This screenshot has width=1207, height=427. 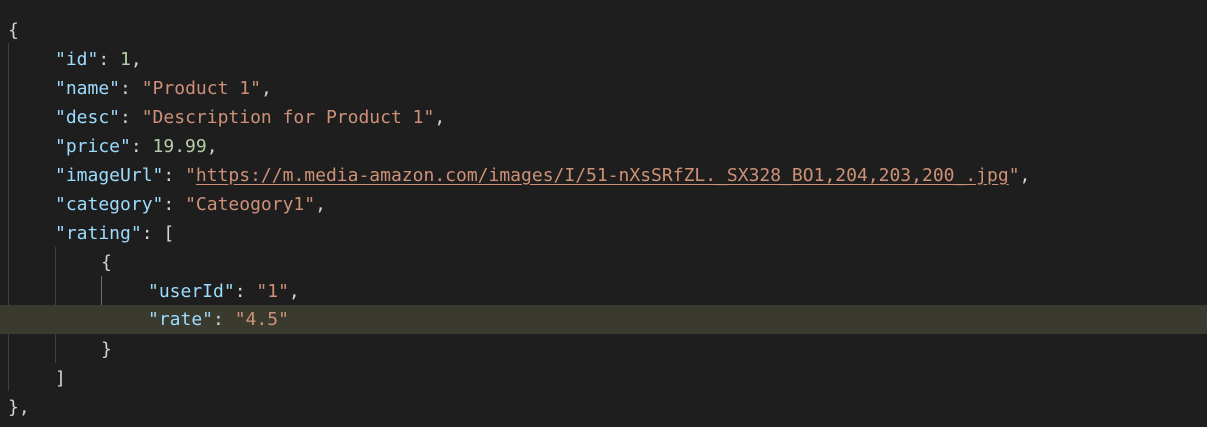 What do you see at coordinates (603, 349) in the screenshot?
I see `code-line: }` at bounding box center [603, 349].